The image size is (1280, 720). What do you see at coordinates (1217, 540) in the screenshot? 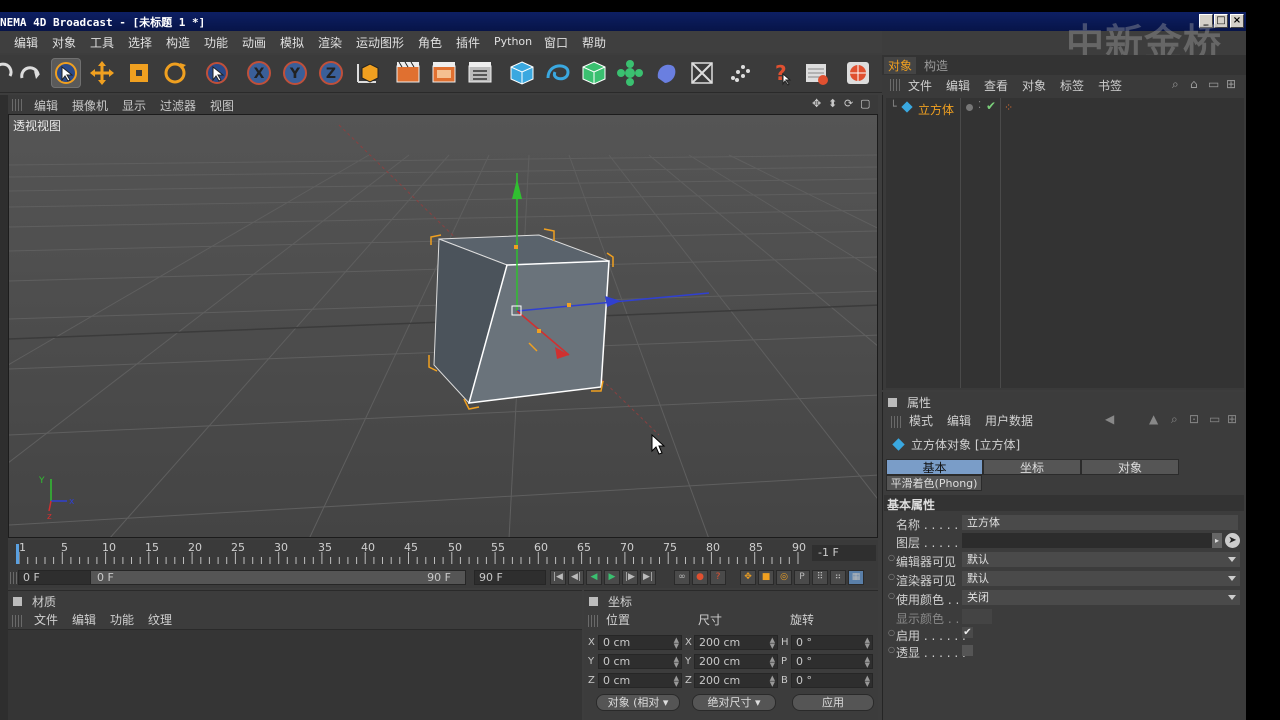
I see `layer-arrow-icon: ▸` at bounding box center [1217, 540].